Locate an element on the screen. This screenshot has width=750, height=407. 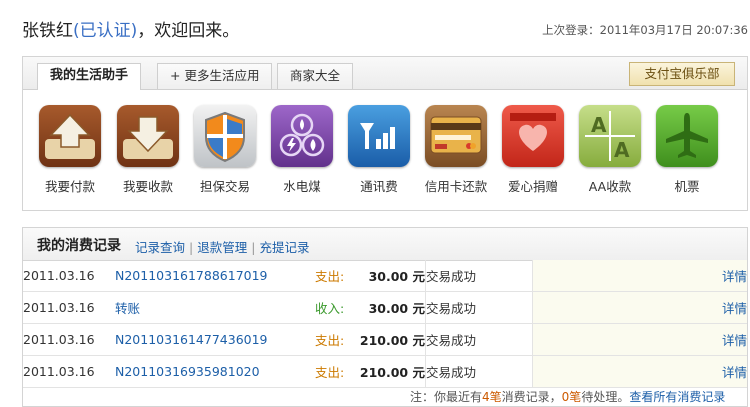
record-query-link: 记录查询 is located at coordinates (160, 247).